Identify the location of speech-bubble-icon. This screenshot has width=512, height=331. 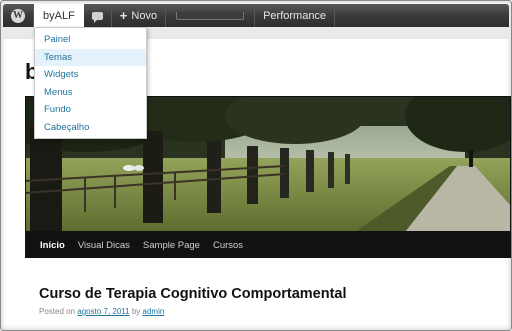
(97, 17).